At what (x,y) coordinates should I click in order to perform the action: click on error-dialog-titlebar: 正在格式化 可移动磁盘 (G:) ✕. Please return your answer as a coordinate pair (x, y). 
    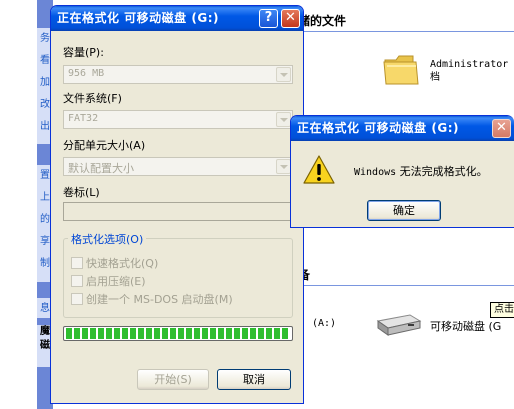
    Looking at the image, I should click on (402, 128).